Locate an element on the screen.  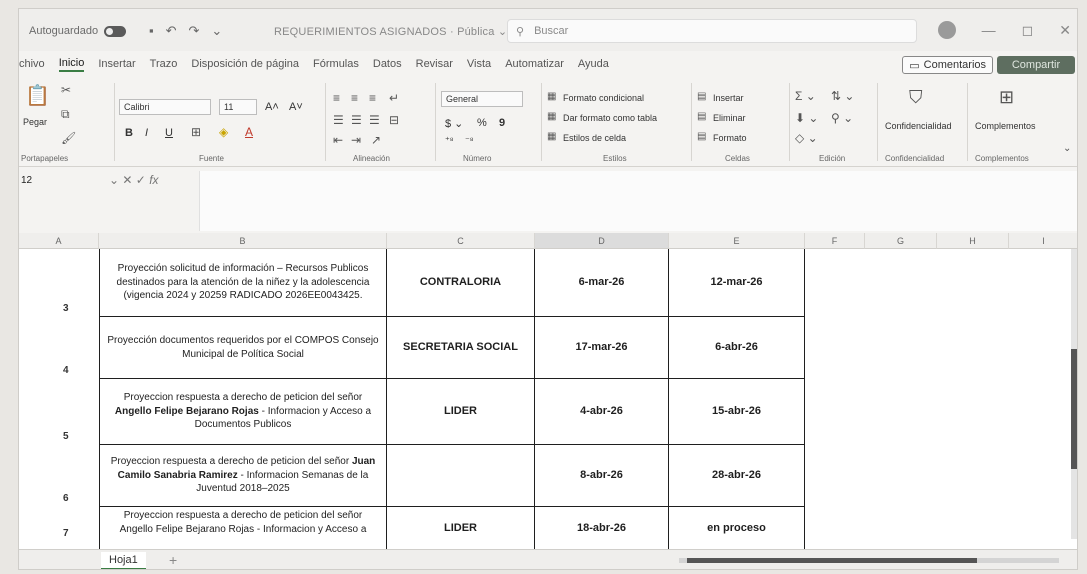
menu-item-trazo: Trazo is located at coordinates (164, 64).